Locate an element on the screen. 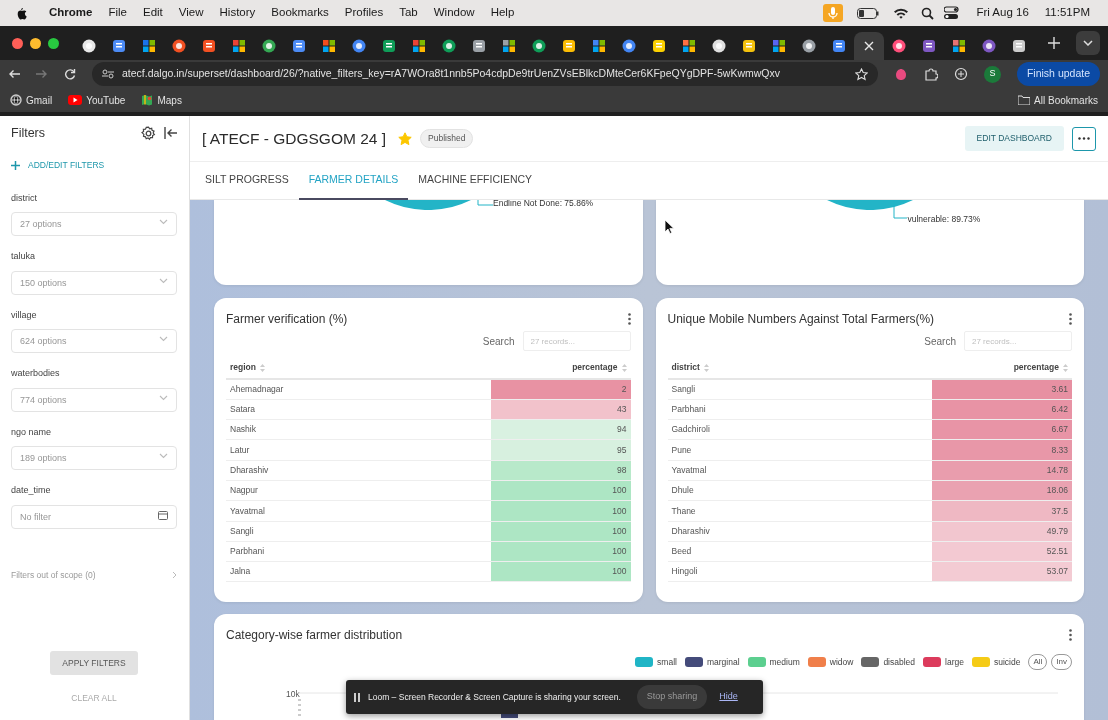 This screenshot has height=720, width=1108. finish-update-button: Finish update is located at coordinates (1058, 74).